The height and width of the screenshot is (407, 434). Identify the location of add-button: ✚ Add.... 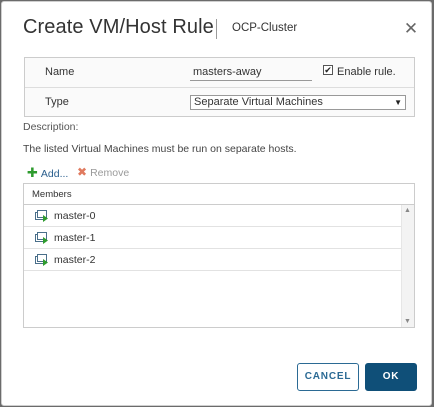
(47, 173).